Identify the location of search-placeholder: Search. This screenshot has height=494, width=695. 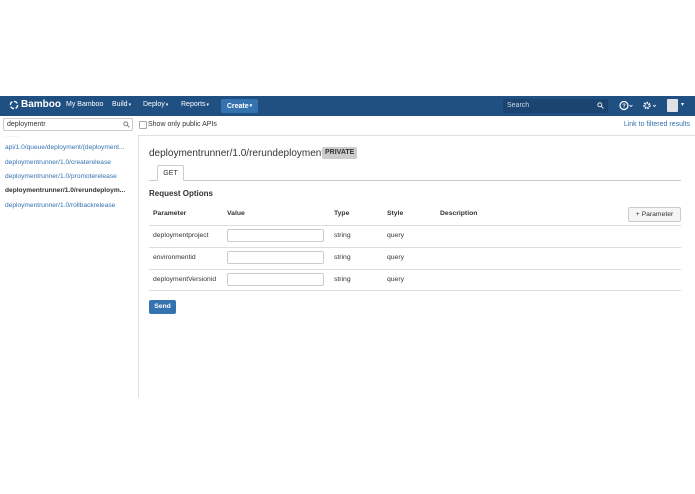
(518, 105).